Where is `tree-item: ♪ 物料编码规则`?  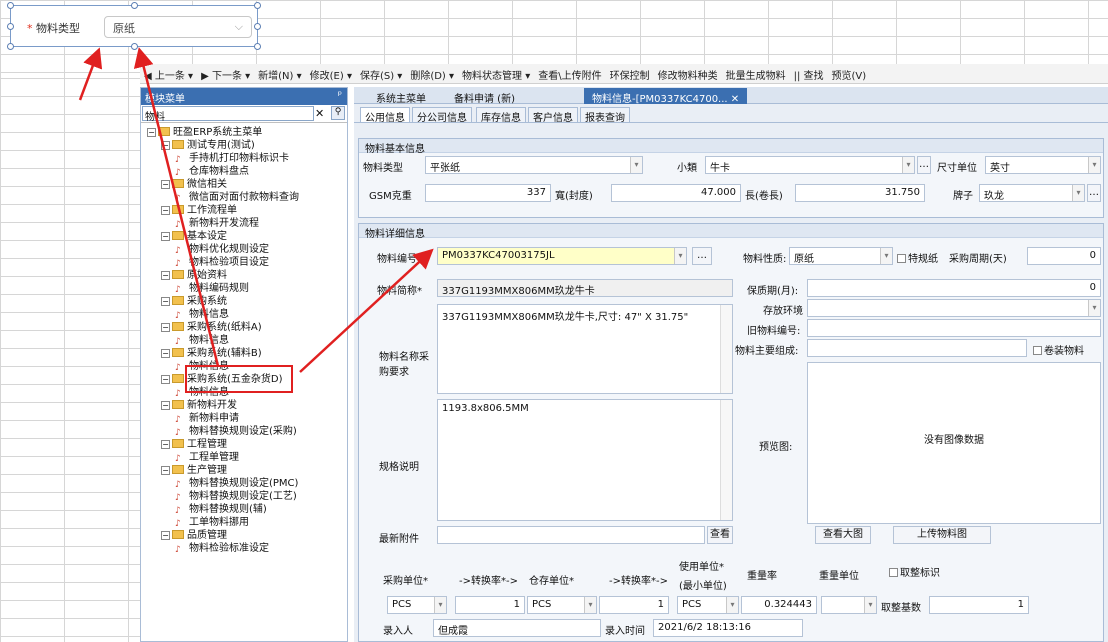
tree-item: ♪ 物料编码规则 is located at coordinates (212, 288).